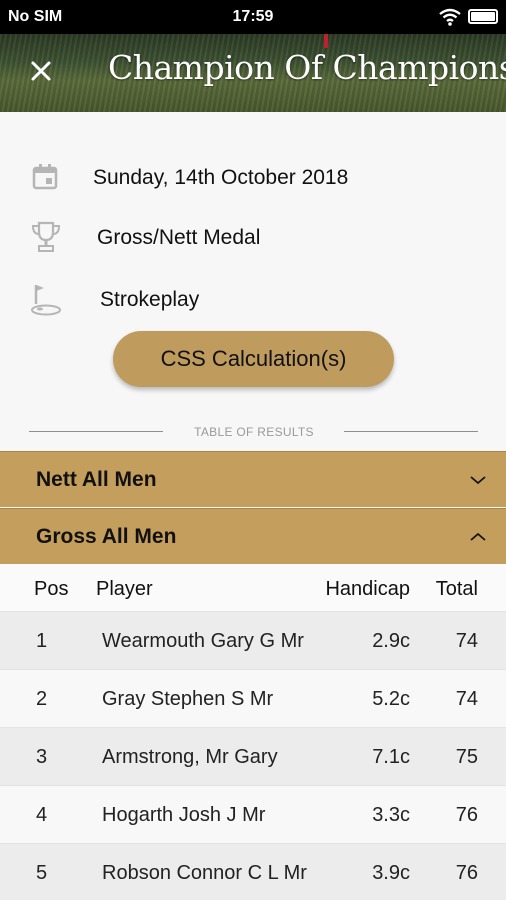  What do you see at coordinates (254, 432) in the screenshot?
I see `results-divider-label: TABLE OF RESULTS` at bounding box center [254, 432].